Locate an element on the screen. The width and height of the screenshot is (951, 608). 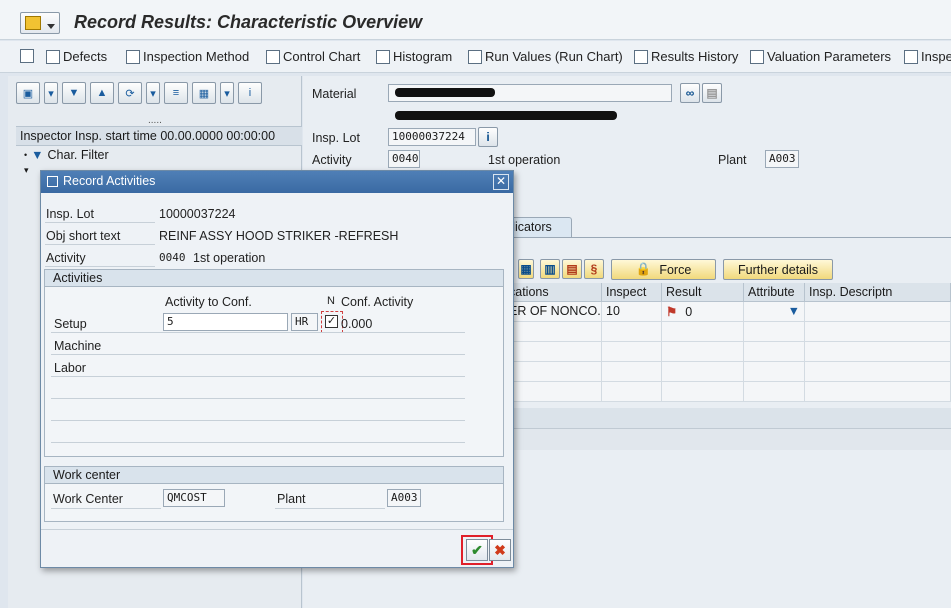
filter-icon: ▼ is located at coordinates (37, 155).